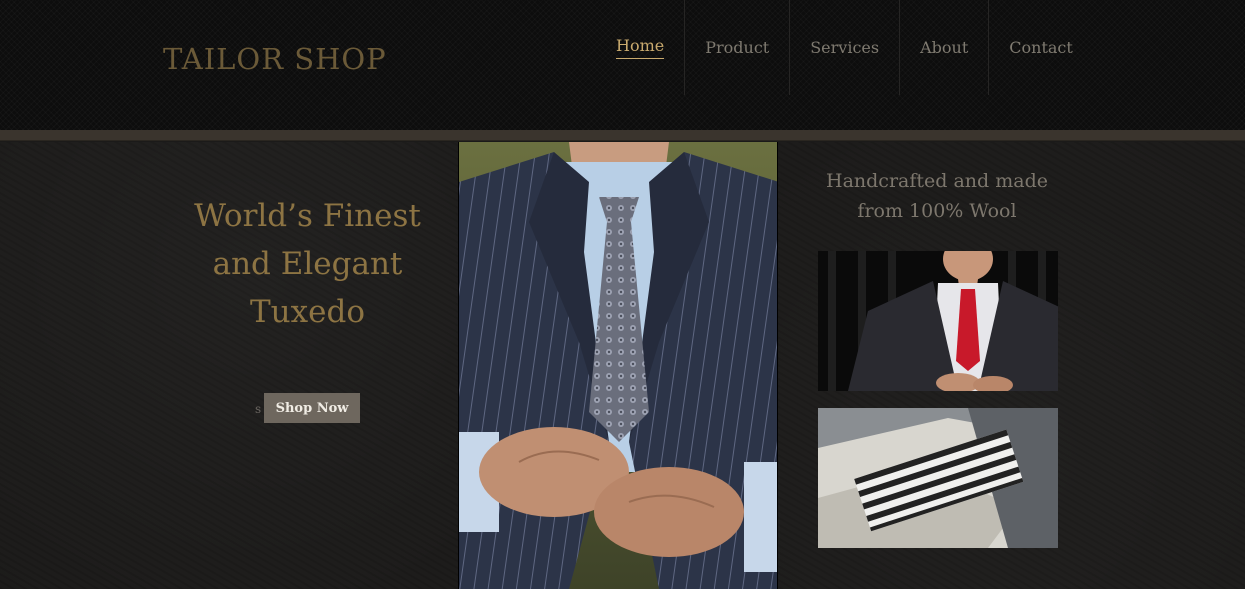 The height and width of the screenshot is (589, 1245). Describe the element at coordinates (640, 47) in the screenshot. I see `nav-home: Home` at that location.